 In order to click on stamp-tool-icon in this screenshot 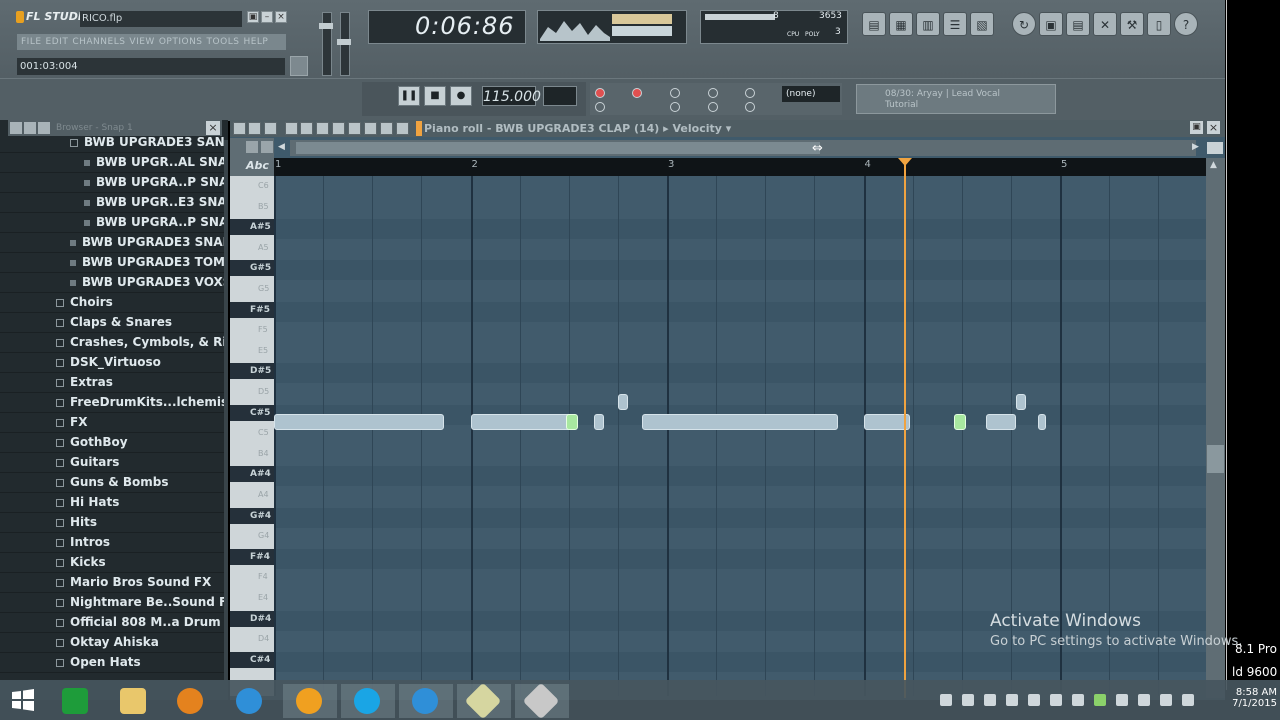, I will do `click(267, 147)`.